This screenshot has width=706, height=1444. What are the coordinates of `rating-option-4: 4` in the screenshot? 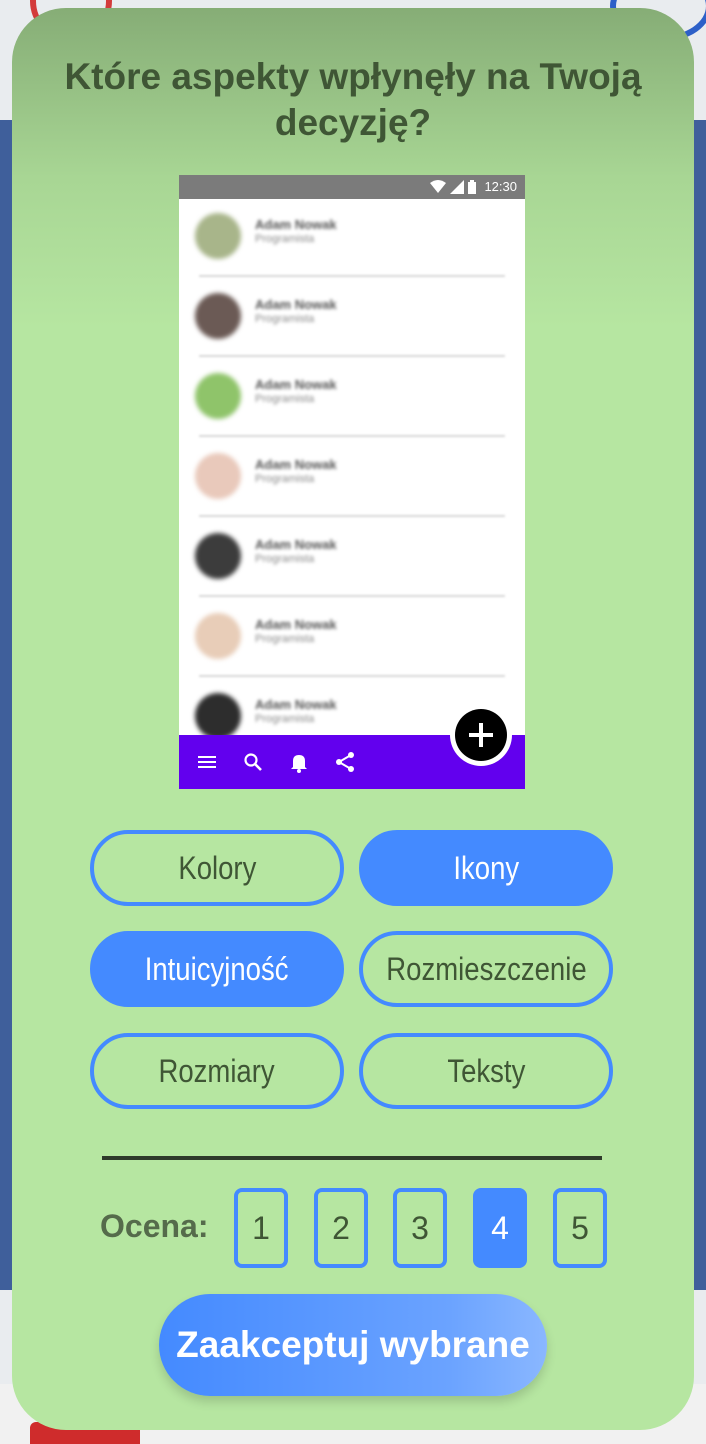 It's located at (500, 1228).